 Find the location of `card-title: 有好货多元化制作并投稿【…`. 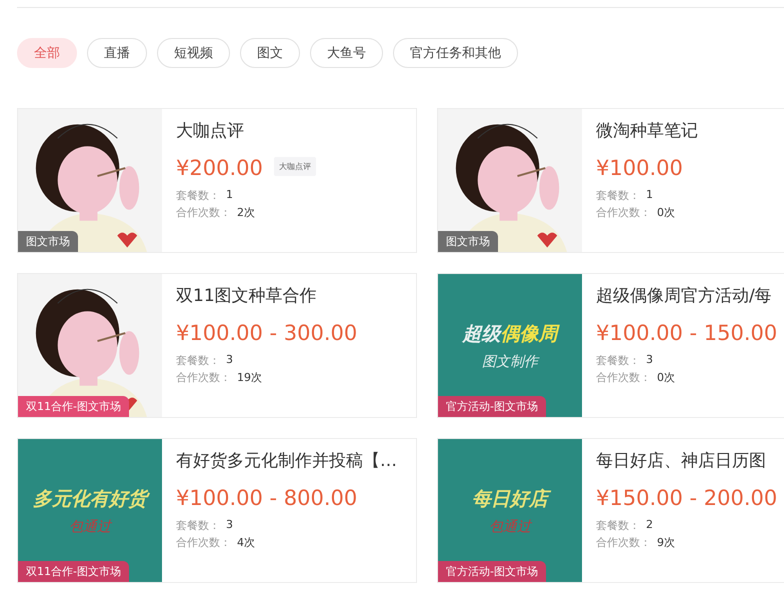

card-title: 有好货多元化制作并投稿【… is located at coordinates (286, 461).